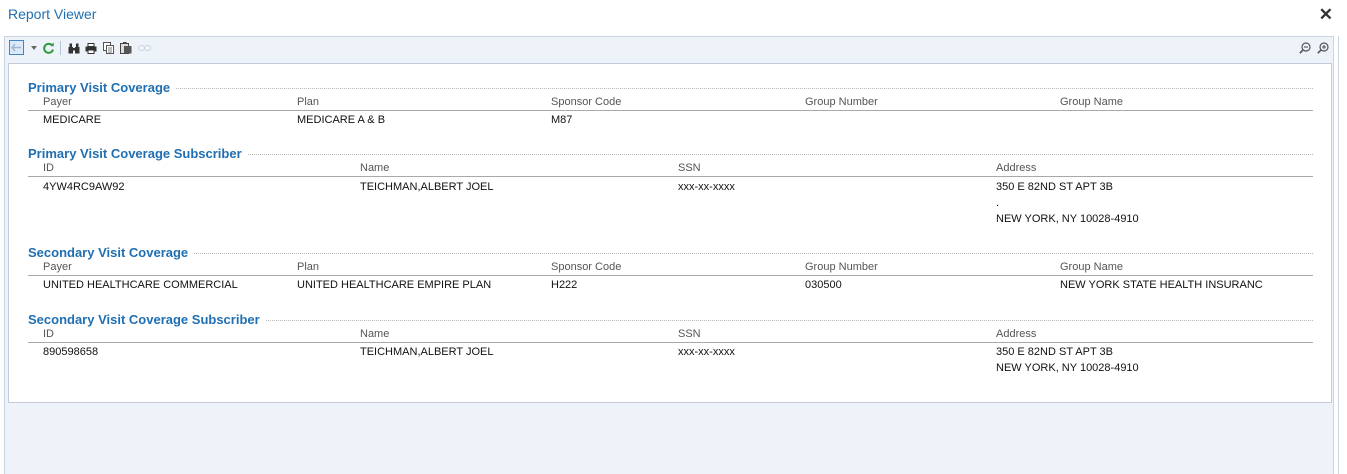 This screenshot has width=1347, height=474. I want to click on window-titlebar: Report Viewer ✕, so click(673, 17).